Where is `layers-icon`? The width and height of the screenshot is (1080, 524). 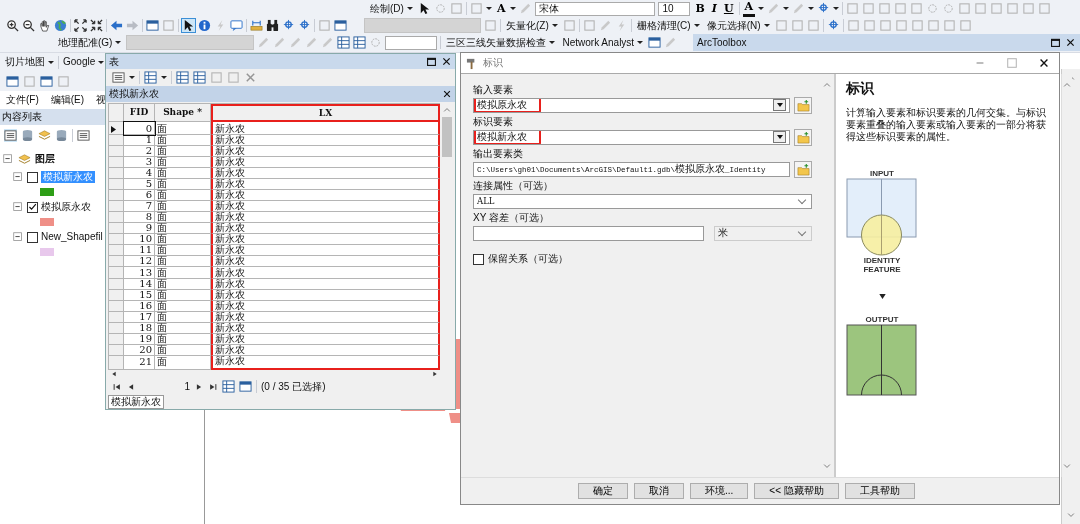 layers-icon is located at coordinates (44, 135).